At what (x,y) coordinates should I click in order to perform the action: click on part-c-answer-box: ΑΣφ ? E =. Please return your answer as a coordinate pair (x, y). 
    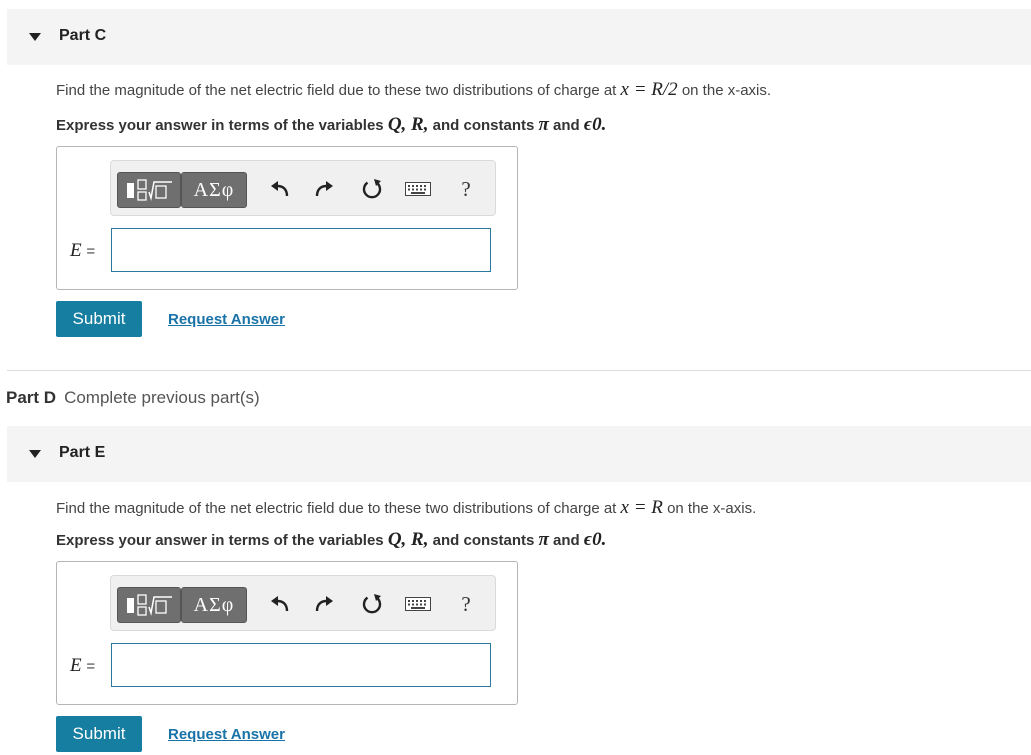
    Looking at the image, I should click on (287, 218).